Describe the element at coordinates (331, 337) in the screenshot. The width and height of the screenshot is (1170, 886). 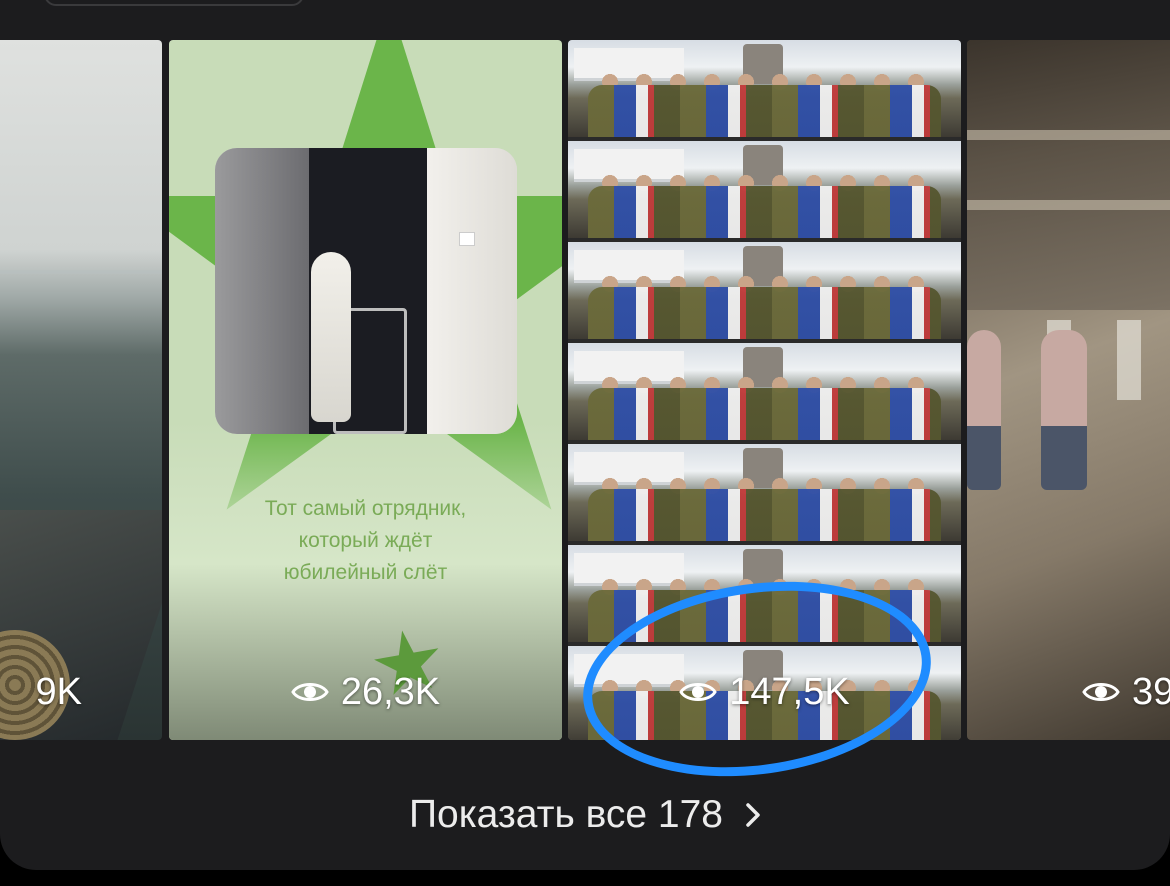
I see `seal-figure` at that location.